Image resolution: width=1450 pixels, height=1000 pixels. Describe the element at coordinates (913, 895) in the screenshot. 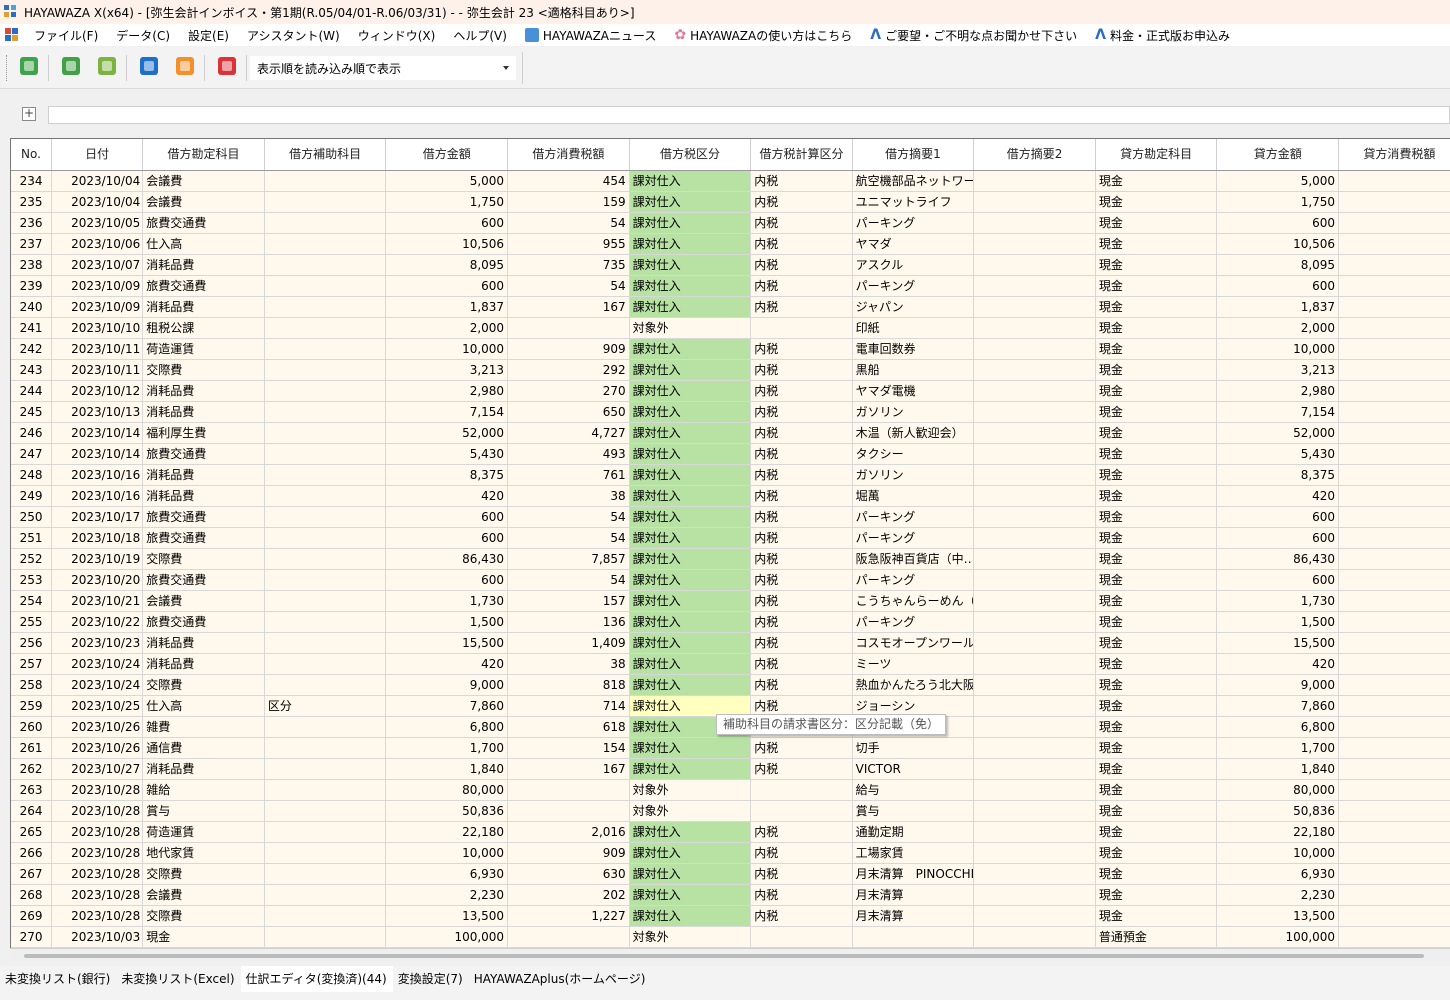

I see `grid-cell: 月末清算` at that location.